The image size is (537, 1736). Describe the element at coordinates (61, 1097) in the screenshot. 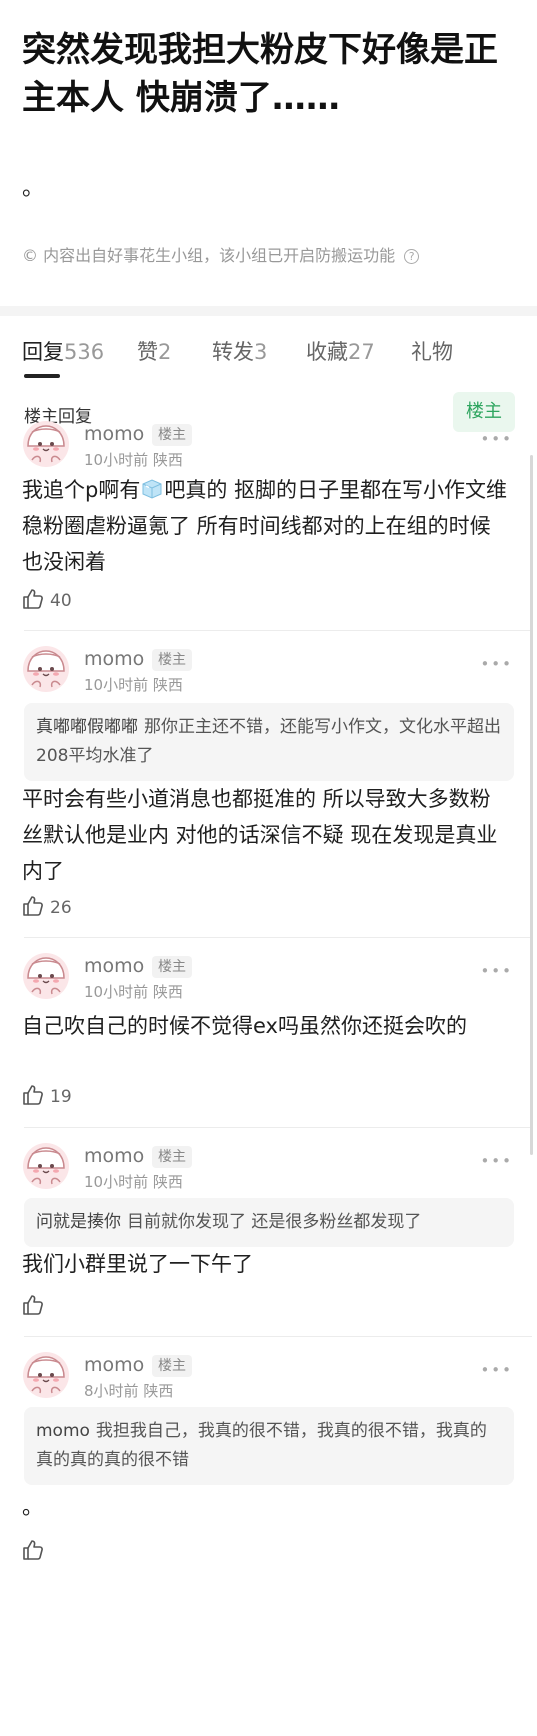

I see `like-count: 19` at that location.